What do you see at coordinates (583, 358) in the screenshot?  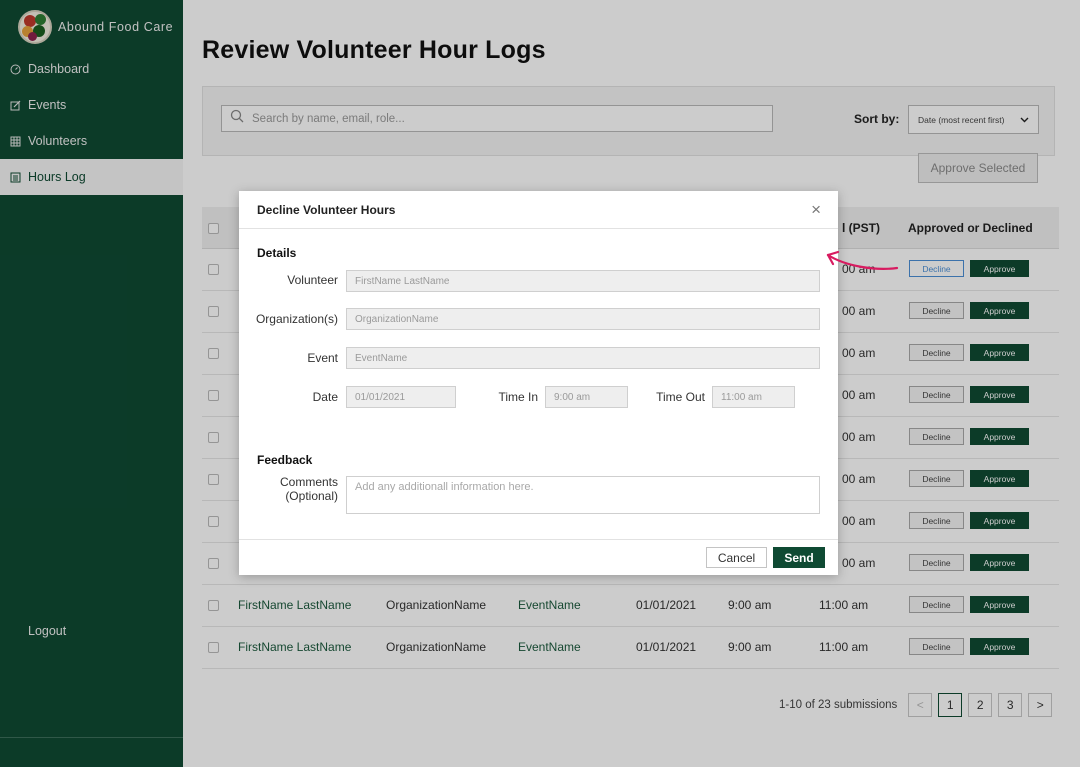 I see `event-field: EventName` at bounding box center [583, 358].